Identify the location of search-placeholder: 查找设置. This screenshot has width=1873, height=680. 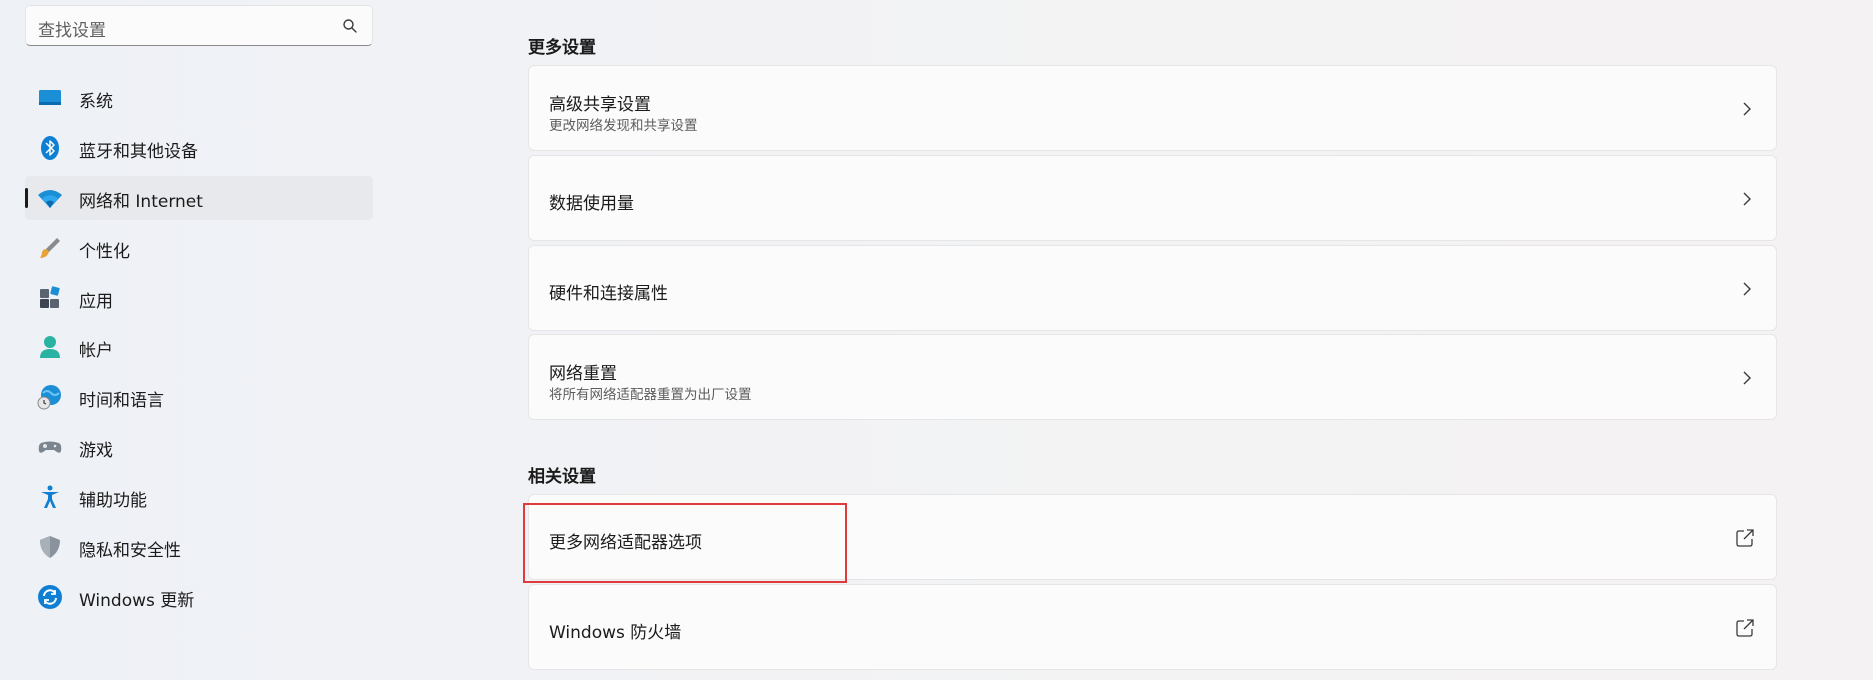
(72, 31).